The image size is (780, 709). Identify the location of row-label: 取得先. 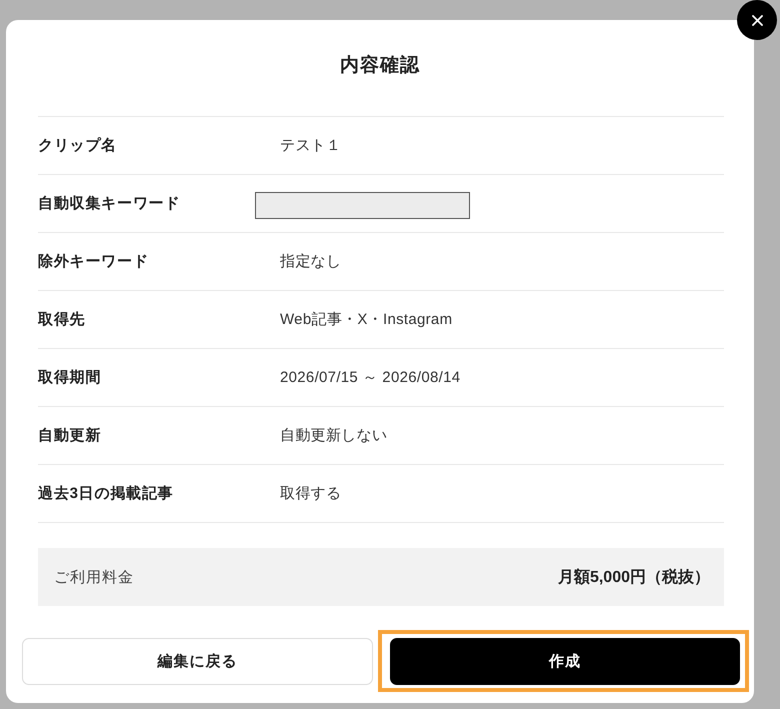
(62, 319).